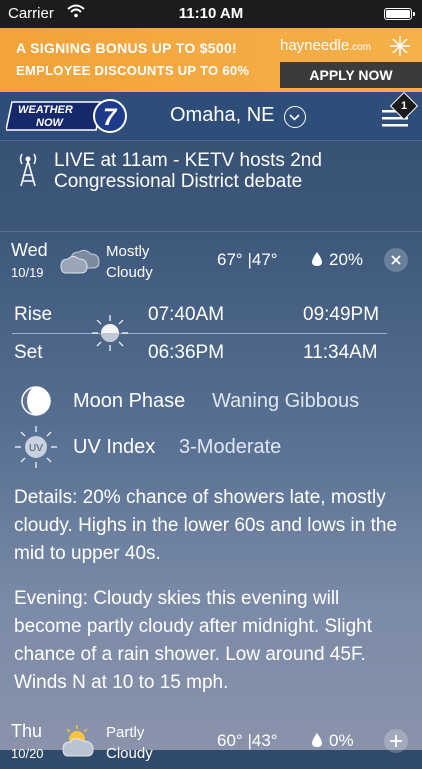 The width and height of the screenshot is (422, 769). Describe the element at coordinates (264, 740) in the screenshot. I see `low-temp: 43°` at that location.